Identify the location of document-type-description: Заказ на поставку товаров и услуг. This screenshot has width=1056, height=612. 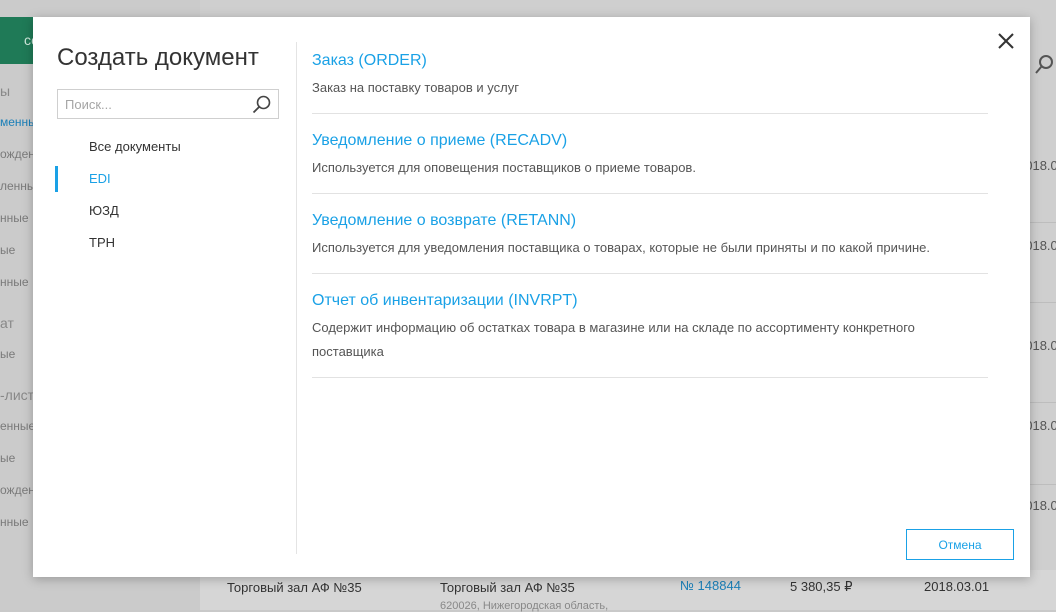
(415, 87).